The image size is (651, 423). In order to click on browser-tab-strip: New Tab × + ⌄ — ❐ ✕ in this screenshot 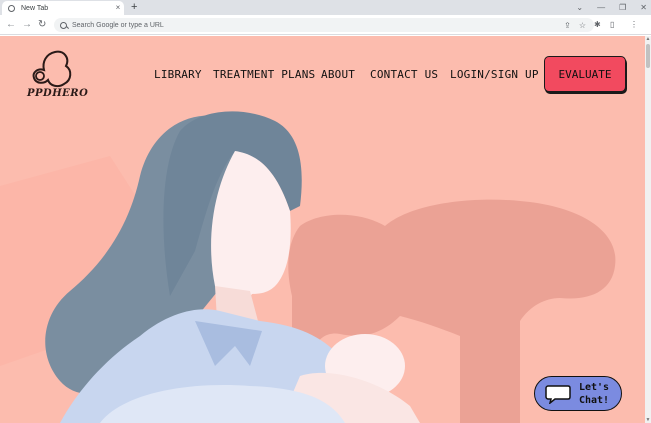, I will do `click(325, 7)`.